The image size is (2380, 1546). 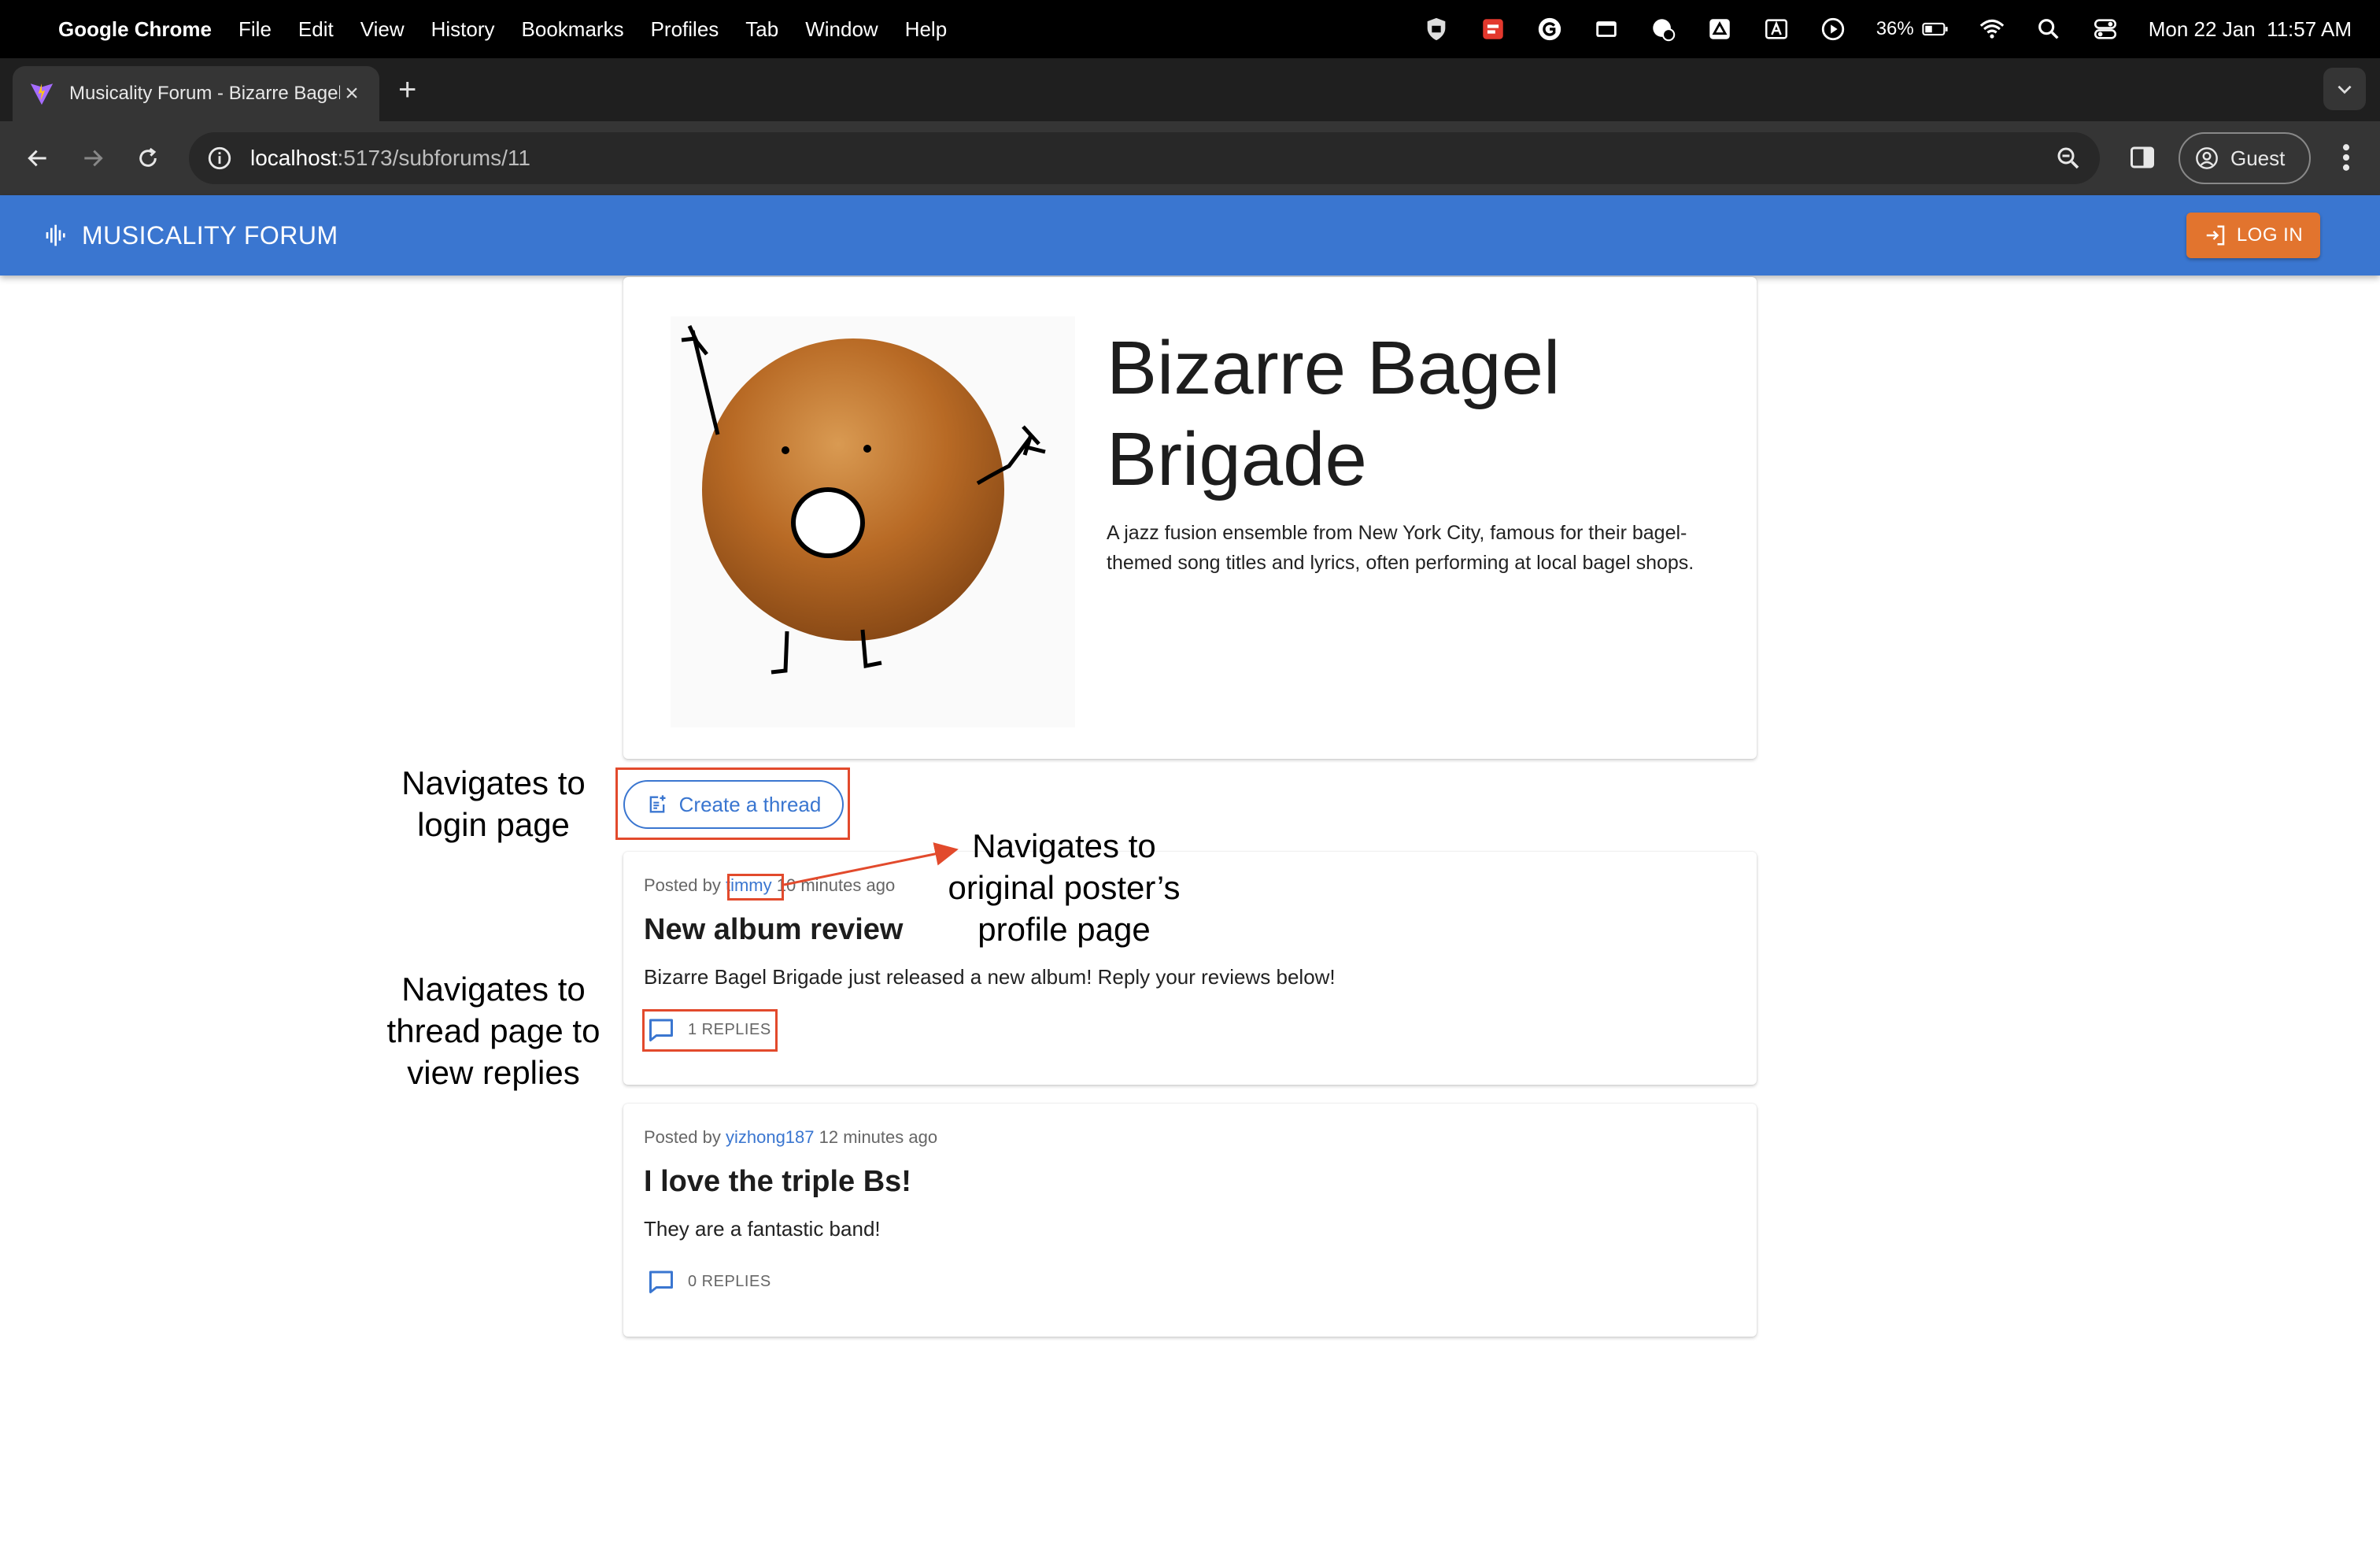 What do you see at coordinates (2105, 29) in the screenshot?
I see `control-center-icon` at bounding box center [2105, 29].